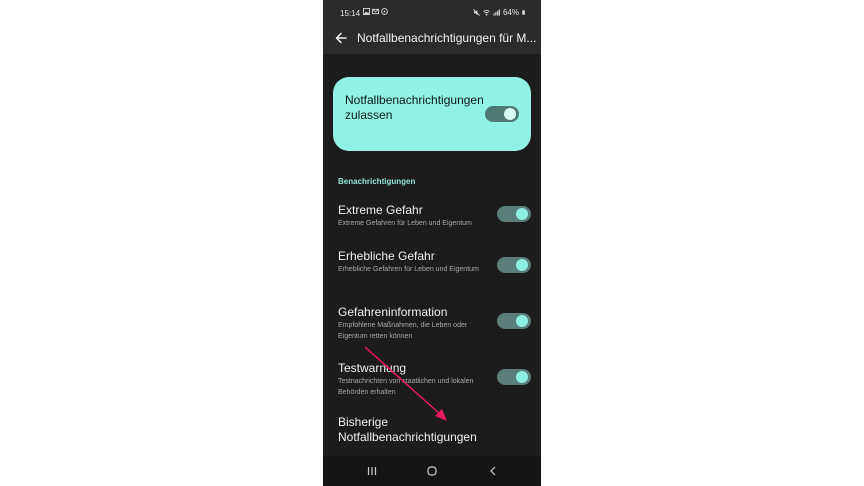 This screenshot has width=864, height=486. Describe the element at coordinates (372, 368) in the screenshot. I see `setting-title: Testwarnung` at that location.